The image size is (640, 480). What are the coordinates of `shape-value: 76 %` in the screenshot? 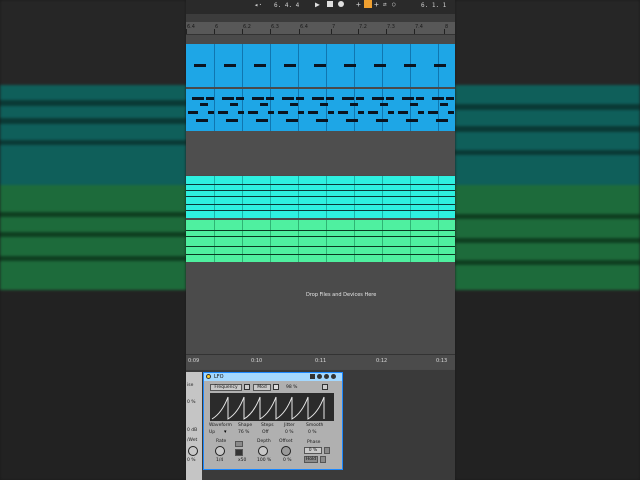 It's located at (243, 432).